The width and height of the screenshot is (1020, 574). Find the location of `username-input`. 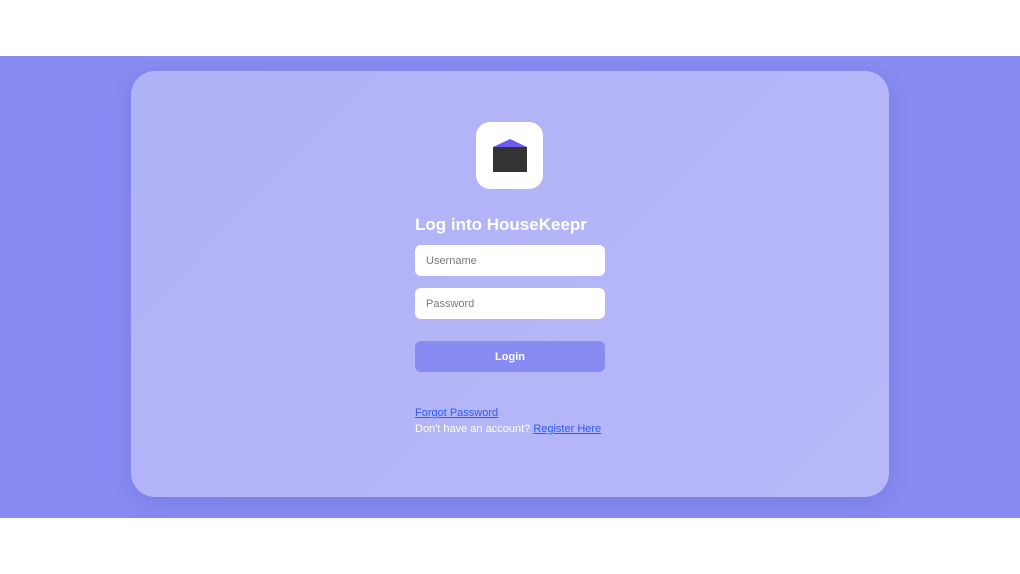

username-input is located at coordinates (510, 260).